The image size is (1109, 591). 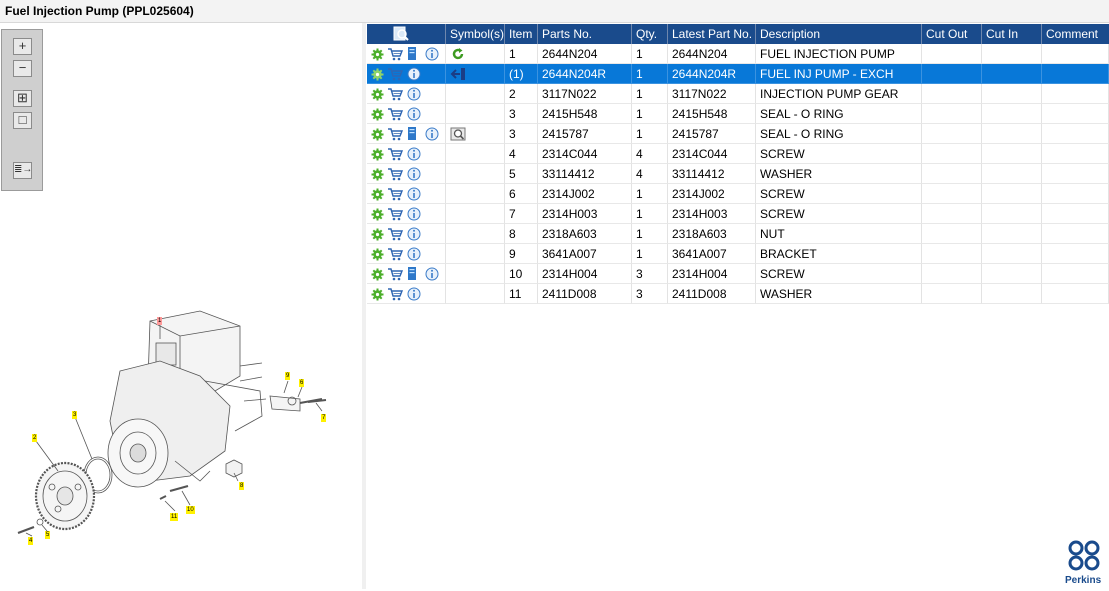 I want to click on header-item: Item, so click(x=521, y=34).